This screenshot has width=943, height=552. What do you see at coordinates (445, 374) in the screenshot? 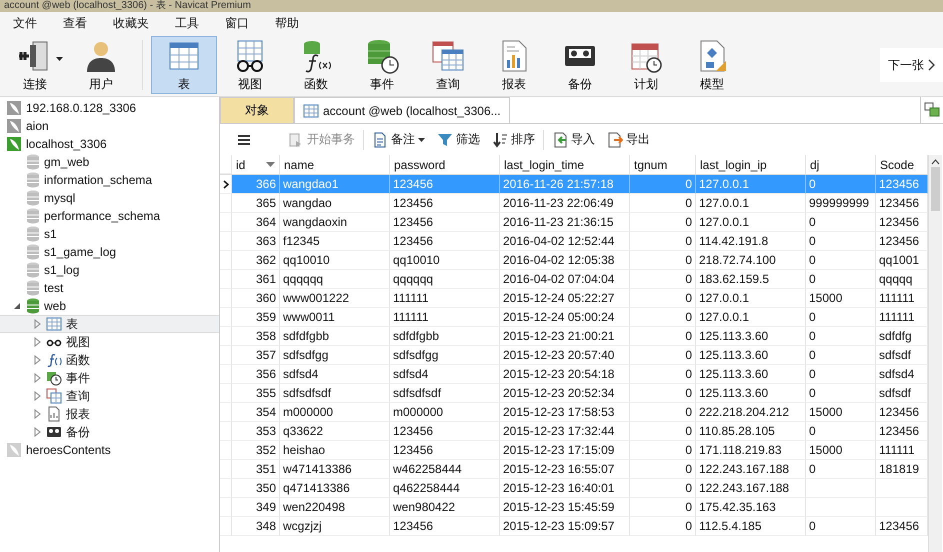
I see `table-cell: sdfsd4` at bounding box center [445, 374].